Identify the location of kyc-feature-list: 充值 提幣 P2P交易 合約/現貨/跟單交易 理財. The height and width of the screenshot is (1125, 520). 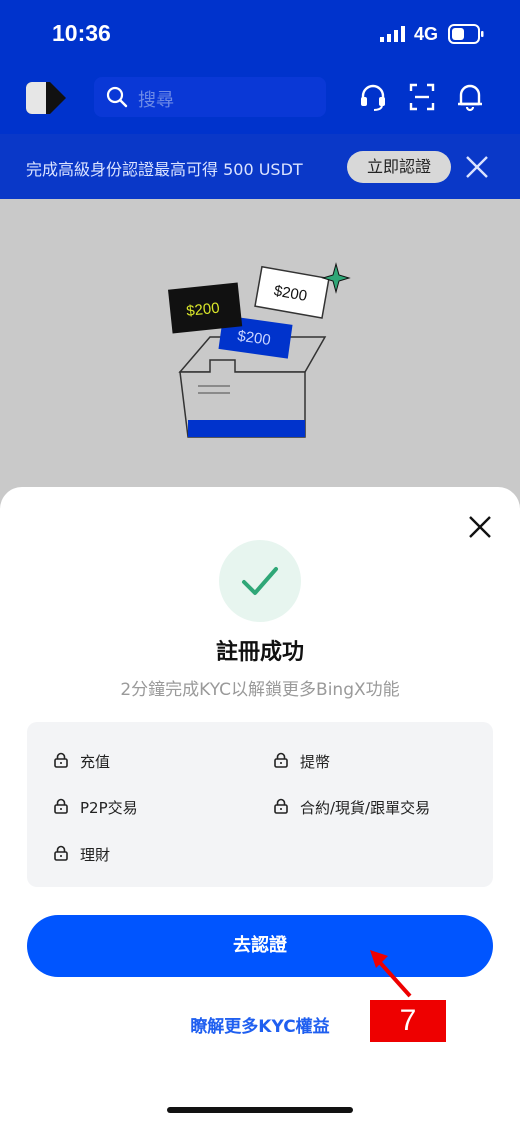
(260, 804).